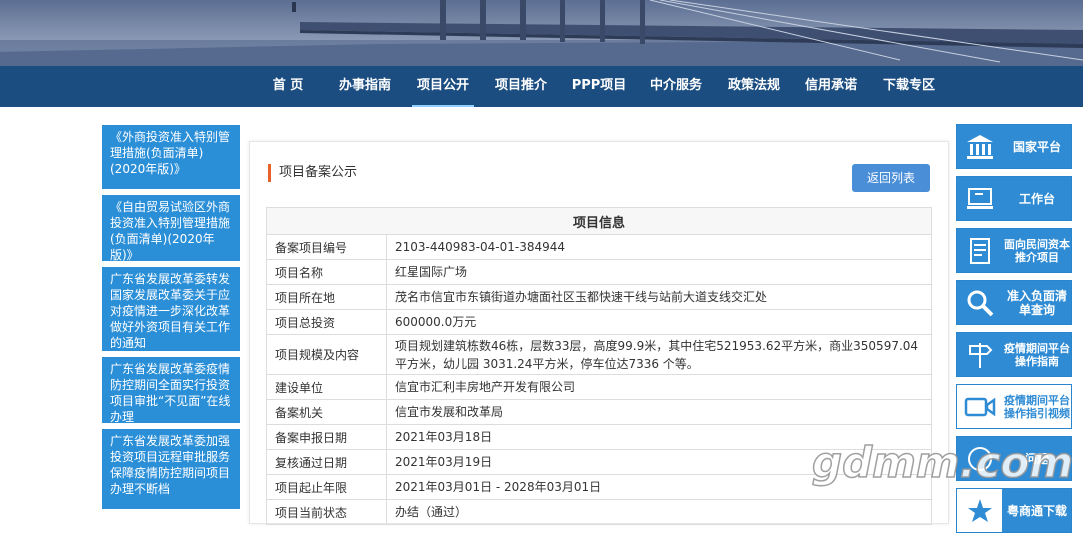 Image resolution: width=1083 pixels, height=540 pixels. I want to click on nav-intermediary: 中介服务, so click(676, 86).